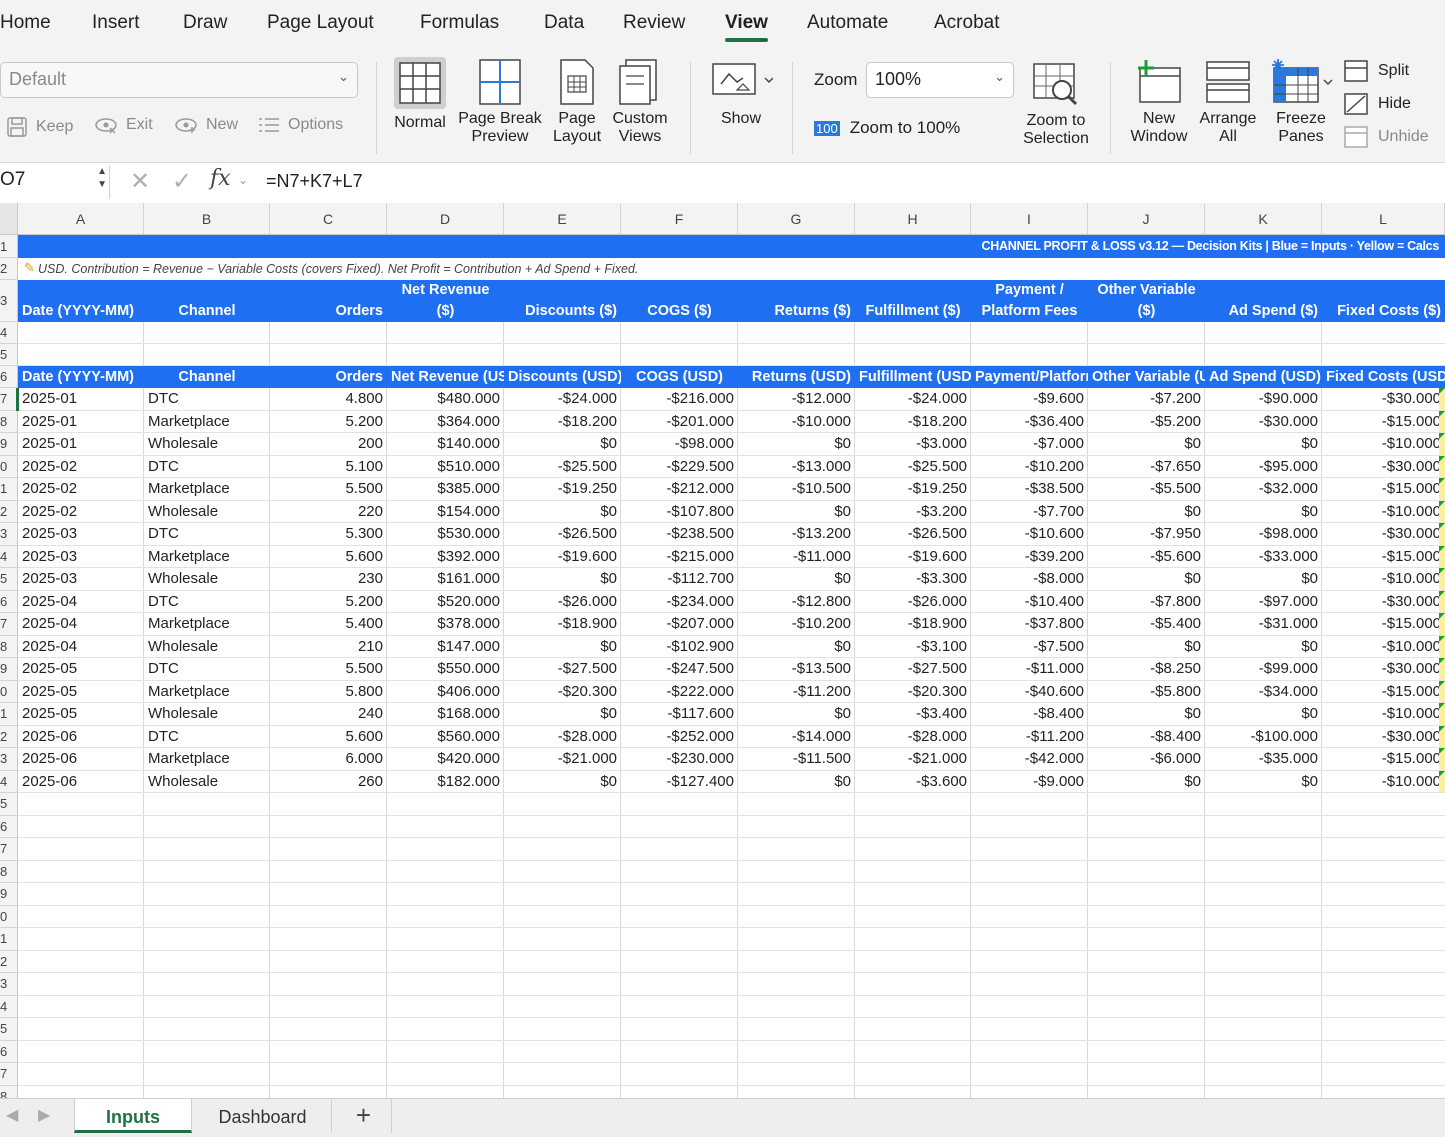 The image size is (1445, 1137). Describe the element at coordinates (445, 602) in the screenshot. I see `table-cell: $520.000` at that location.